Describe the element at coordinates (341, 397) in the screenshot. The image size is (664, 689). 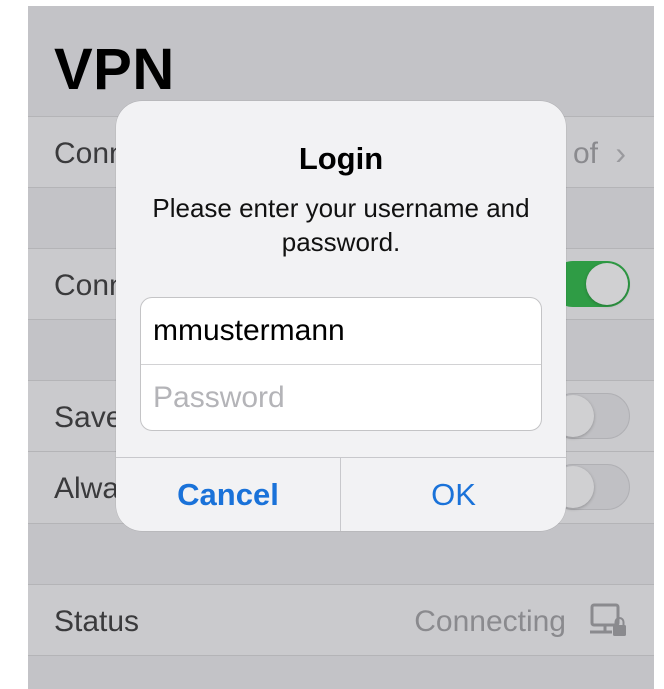
I see `password-field` at that location.